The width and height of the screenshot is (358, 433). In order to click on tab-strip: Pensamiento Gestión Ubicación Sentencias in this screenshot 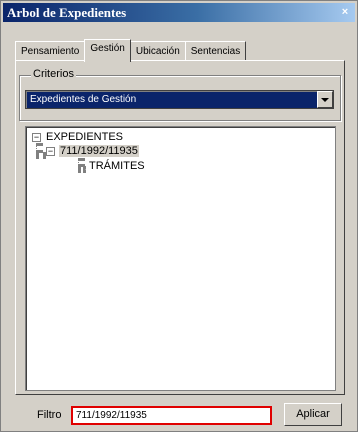, I will do `click(131, 50)`.